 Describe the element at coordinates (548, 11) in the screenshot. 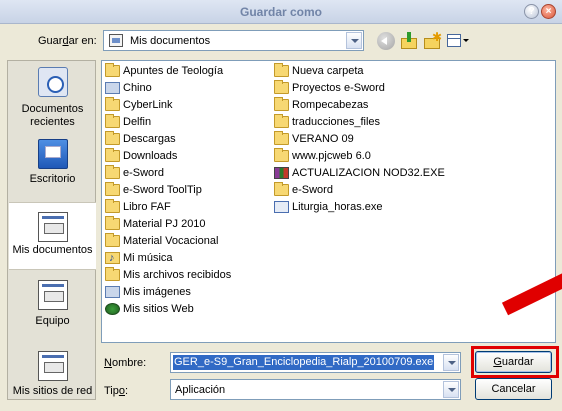

I see `close-button: ×` at that location.